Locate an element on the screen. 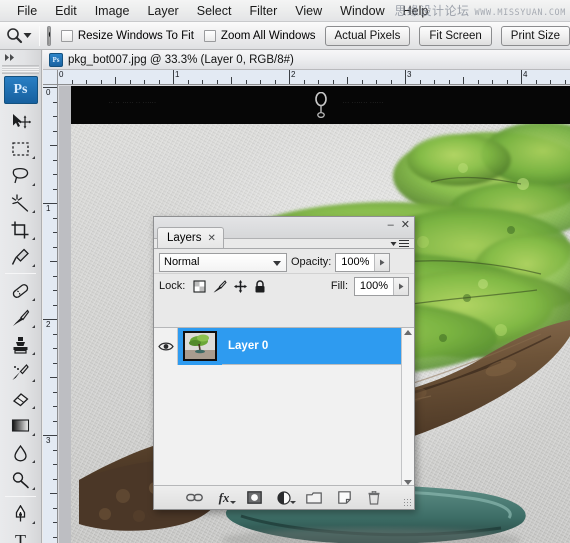 This screenshot has width=570, height=543. opacity-value: 100% is located at coordinates (355, 262).